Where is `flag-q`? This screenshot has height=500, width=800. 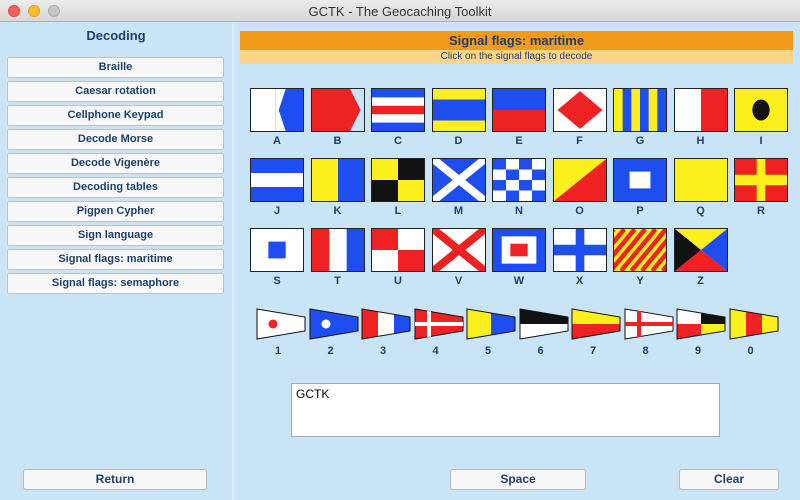 flag-q is located at coordinates (700, 180).